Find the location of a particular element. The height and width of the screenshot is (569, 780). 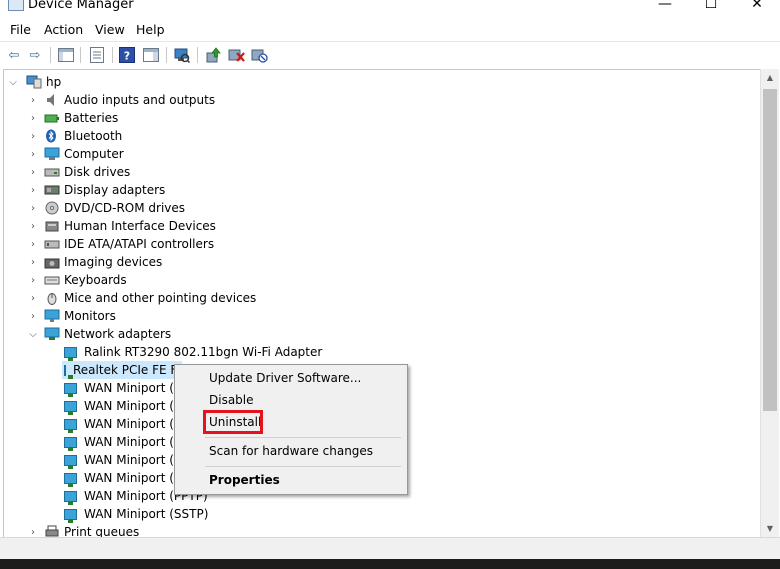

help-icon: ? is located at coordinates (127, 55).